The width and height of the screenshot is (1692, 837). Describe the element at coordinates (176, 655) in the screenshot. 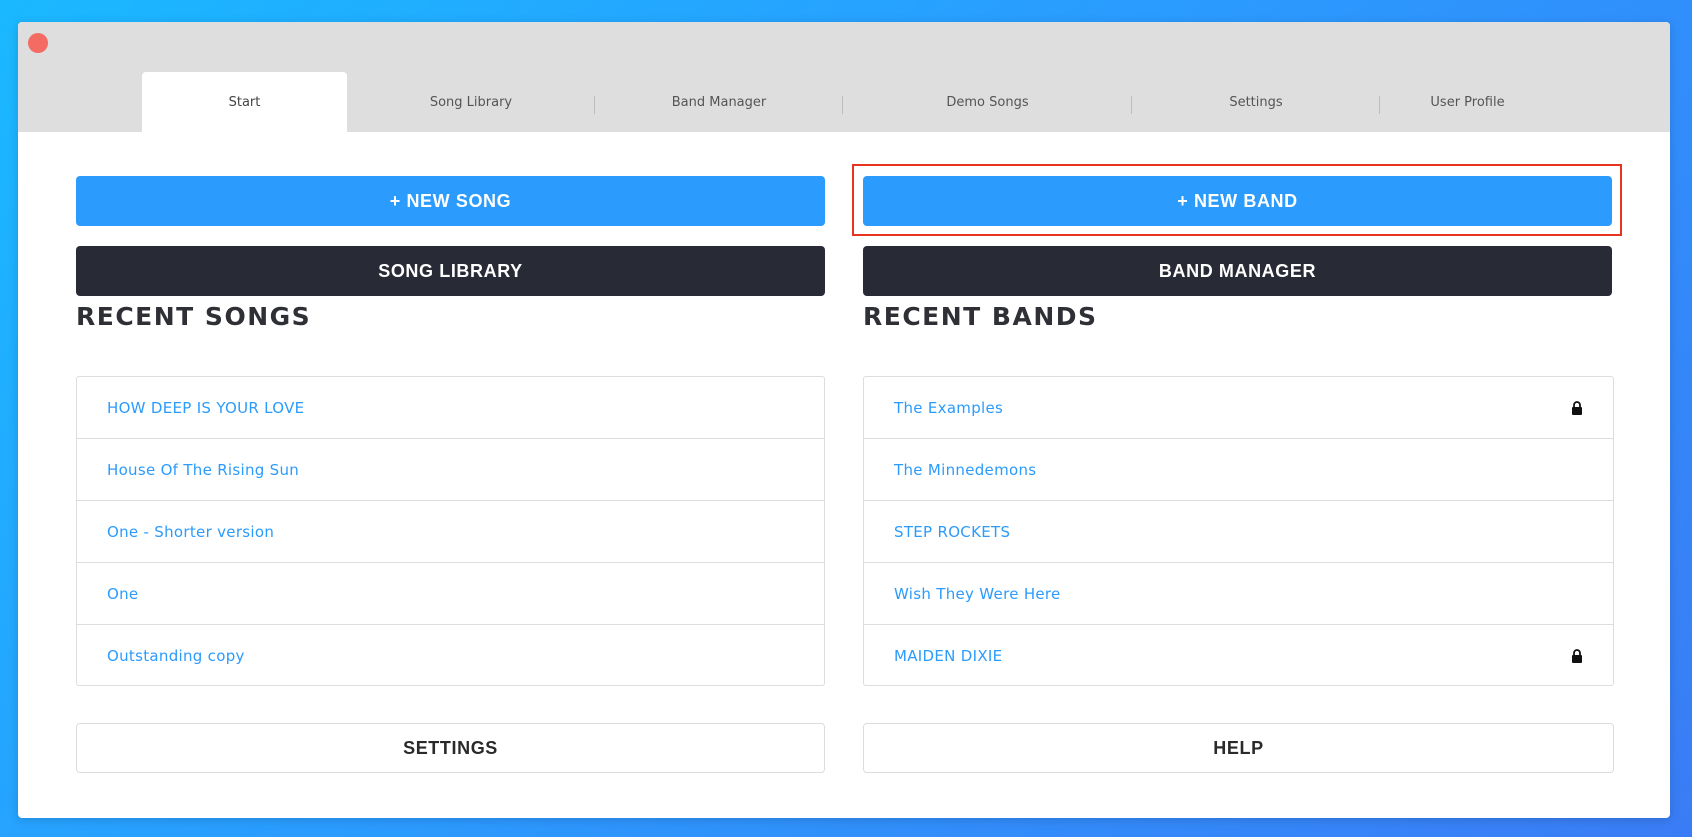

I see `song-title: Outstanding copy` at that location.